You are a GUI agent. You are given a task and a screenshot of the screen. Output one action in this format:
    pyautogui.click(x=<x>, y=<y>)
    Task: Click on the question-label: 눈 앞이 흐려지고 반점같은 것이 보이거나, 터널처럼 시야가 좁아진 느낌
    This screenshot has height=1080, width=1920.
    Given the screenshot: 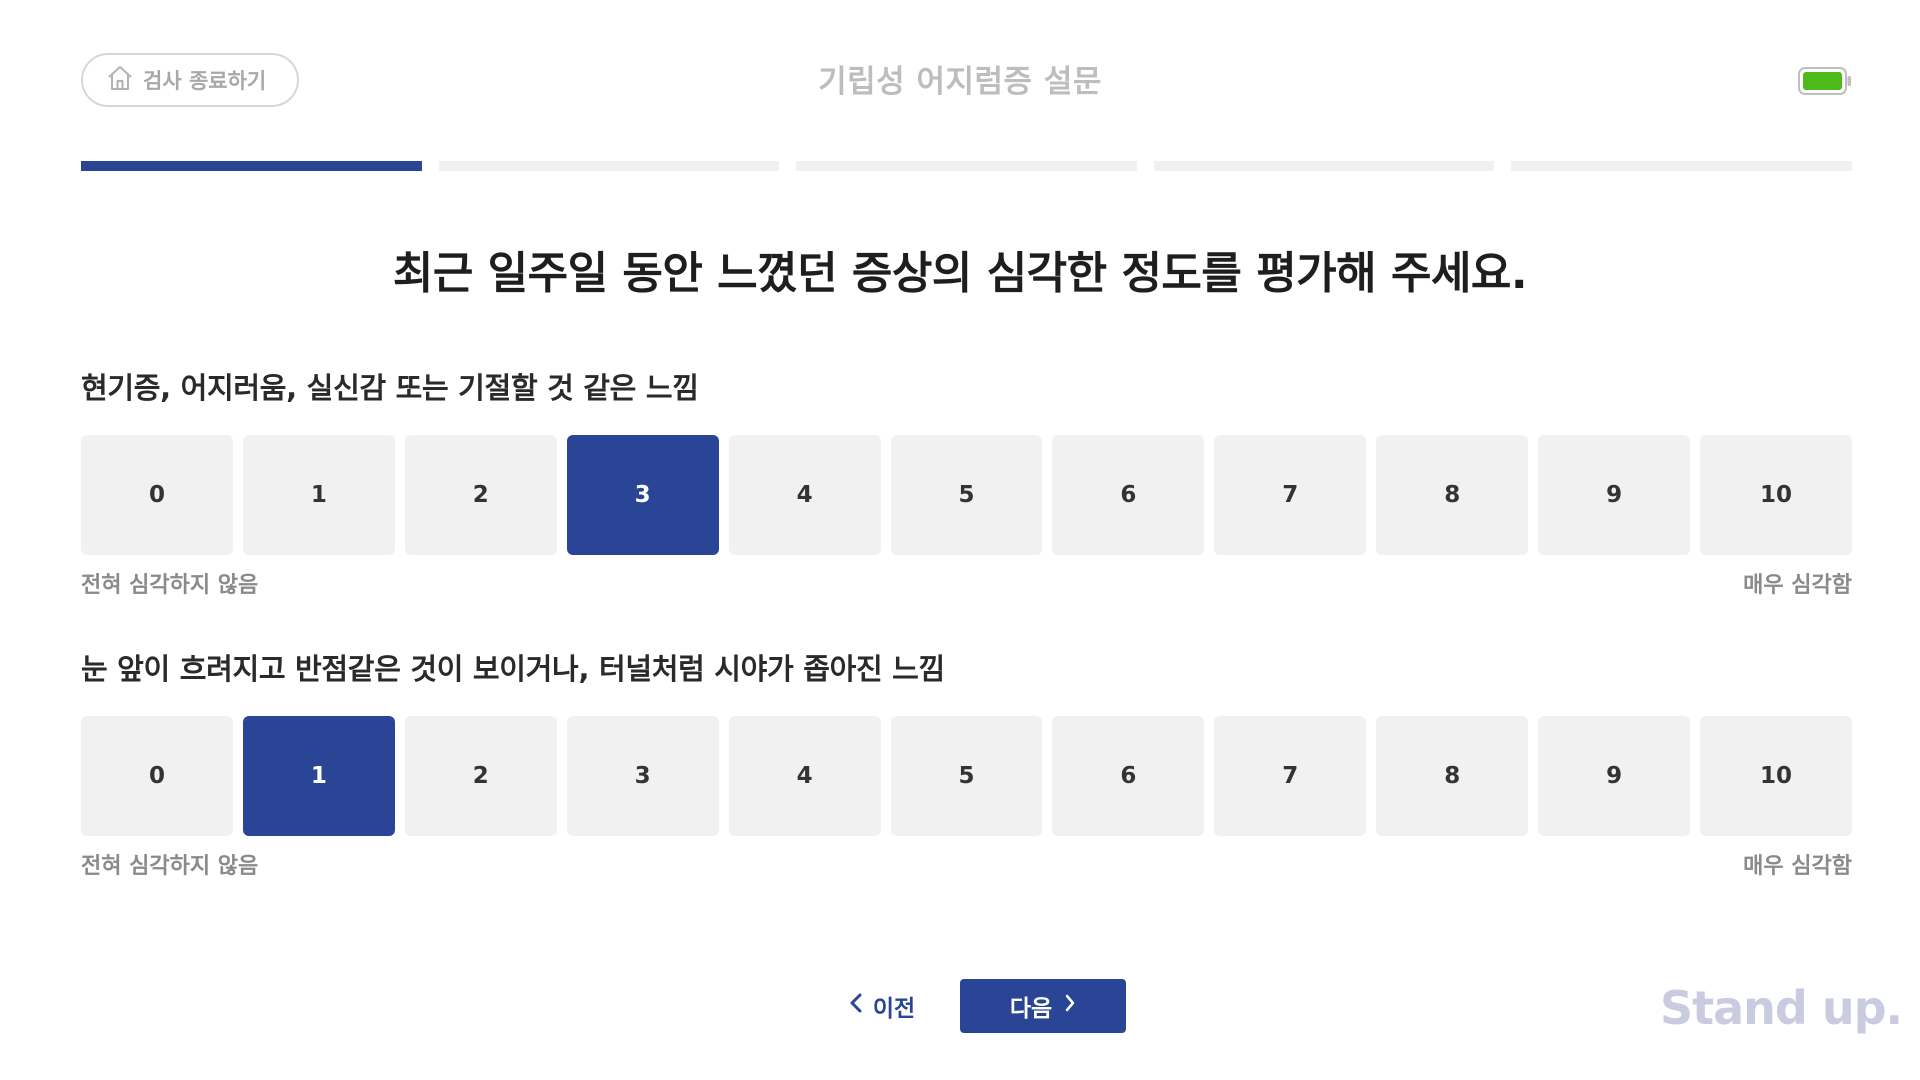 What is the action you would take?
    pyautogui.click(x=513, y=669)
    